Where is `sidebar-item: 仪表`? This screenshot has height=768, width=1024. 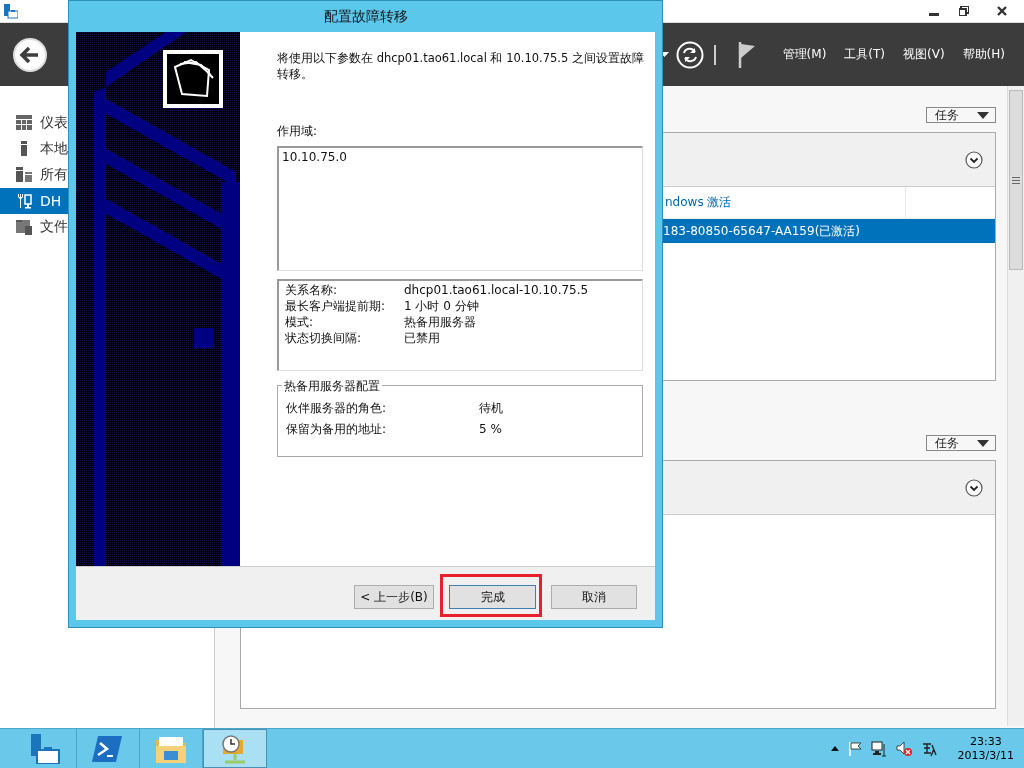
sidebar-item: 仪表 is located at coordinates (107, 123).